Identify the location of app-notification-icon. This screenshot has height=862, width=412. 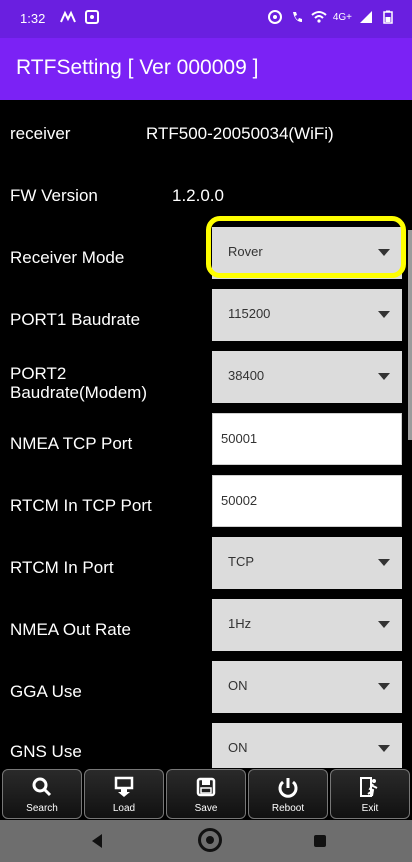
(92, 17).